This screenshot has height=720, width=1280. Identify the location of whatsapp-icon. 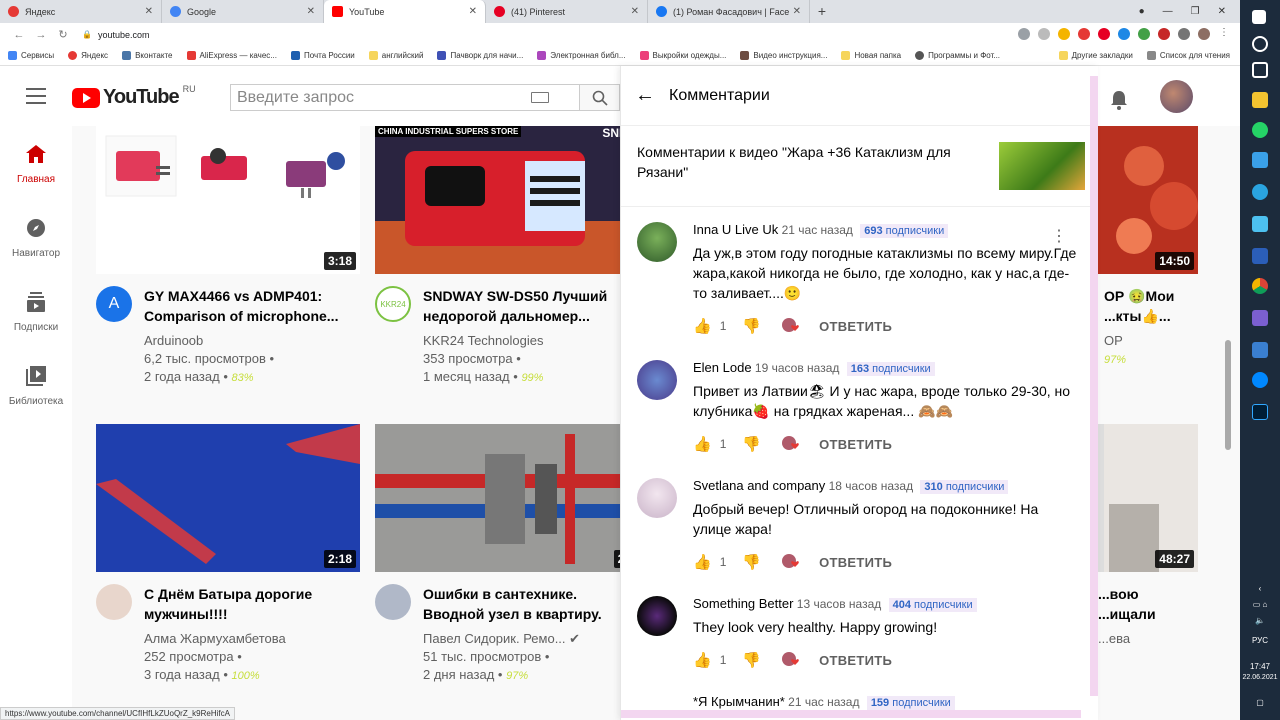
(1260, 130).